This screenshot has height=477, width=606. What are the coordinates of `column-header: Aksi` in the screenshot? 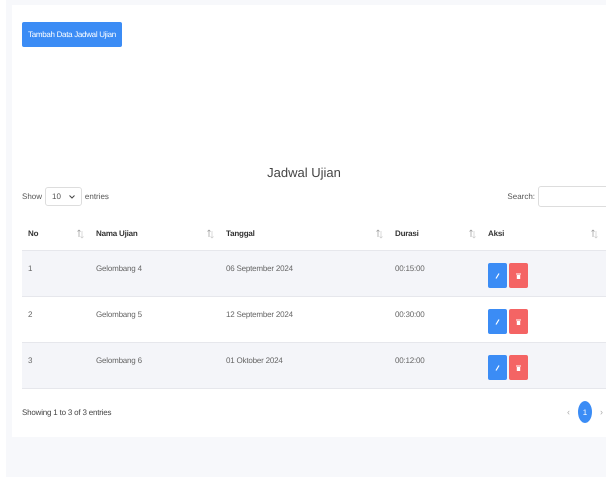 It's located at (543, 233).